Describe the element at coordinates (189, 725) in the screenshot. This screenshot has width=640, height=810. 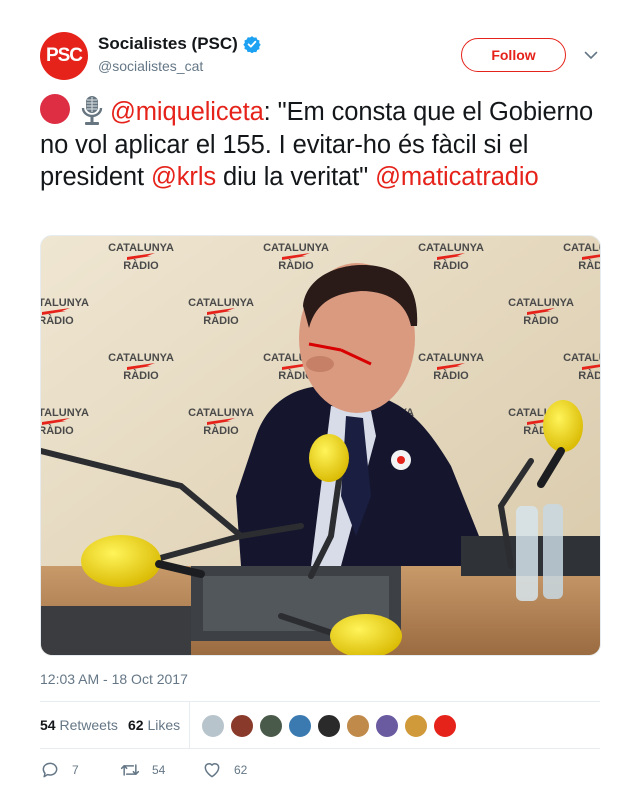
I see `stats-divider` at that location.